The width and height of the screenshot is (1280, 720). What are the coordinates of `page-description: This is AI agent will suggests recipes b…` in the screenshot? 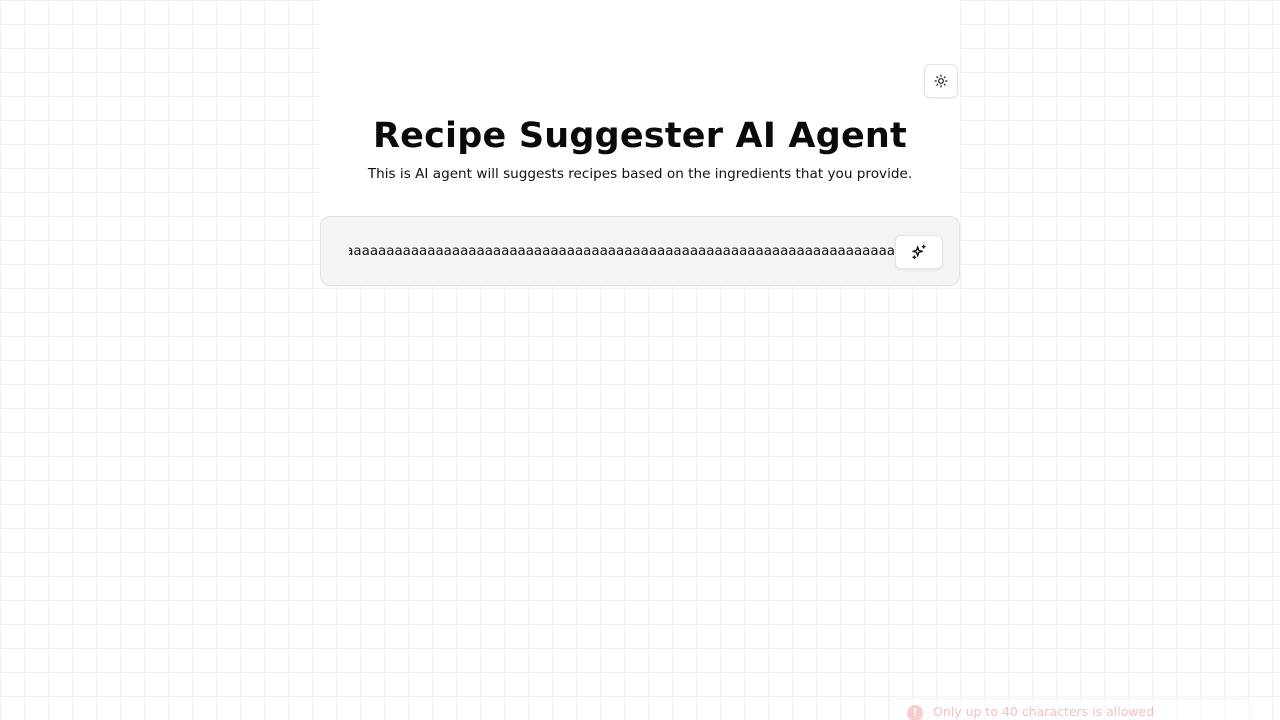 It's located at (640, 174).